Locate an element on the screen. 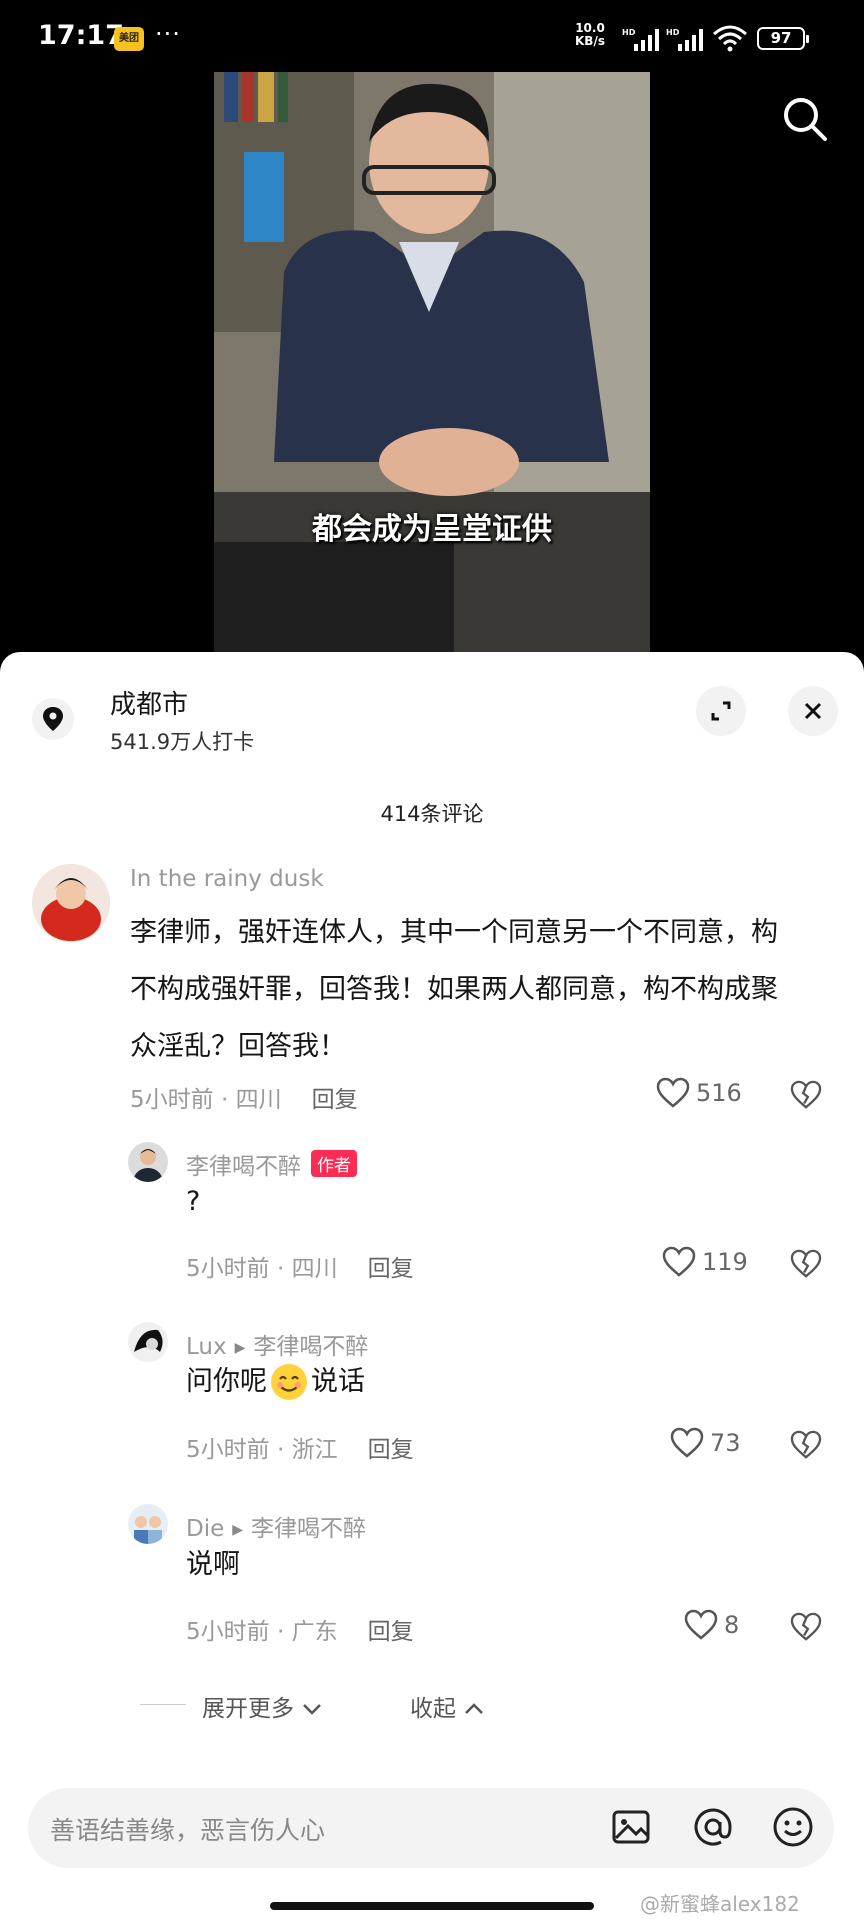 The width and height of the screenshot is (864, 1920). expand-button is located at coordinates (721, 711).